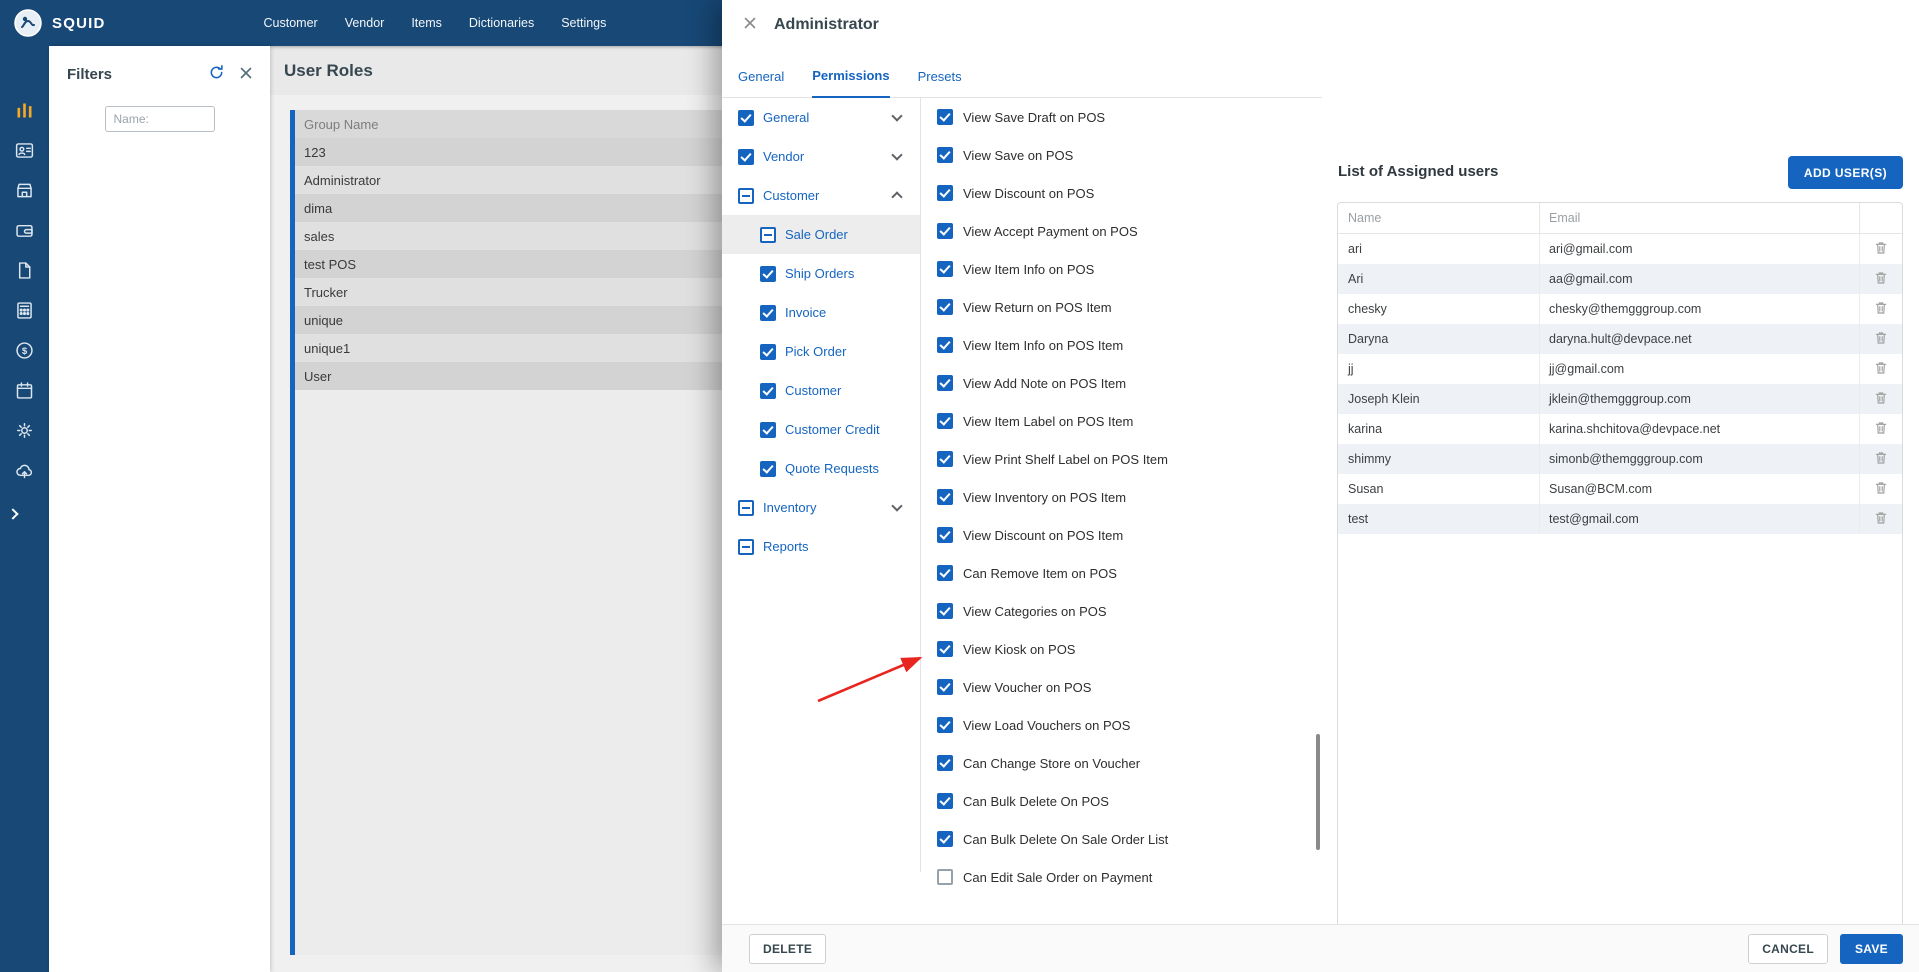 Image resolution: width=1919 pixels, height=972 pixels. I want to click on tree-node-inventory: Inventory, so click(821, 507).